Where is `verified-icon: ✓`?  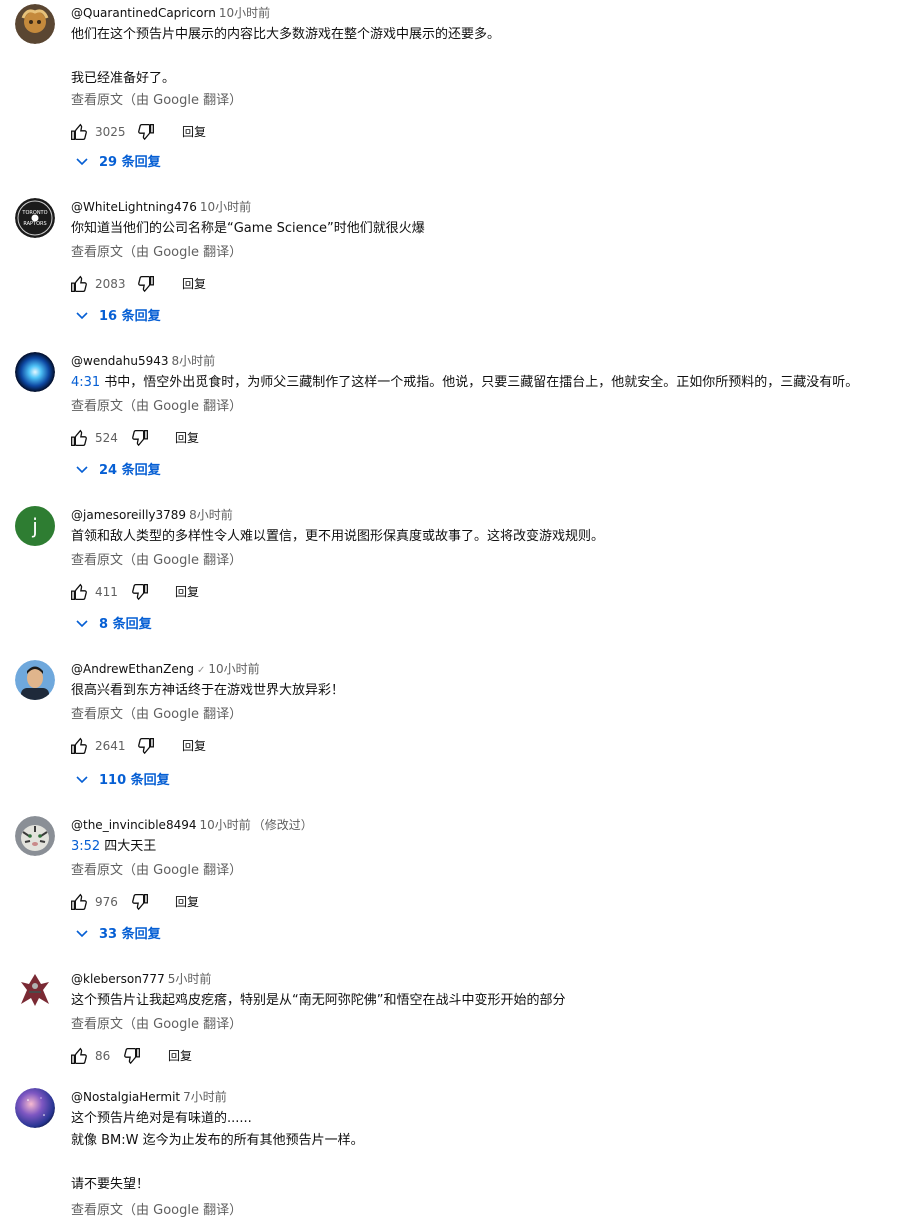
verified-icon: ✓ is located at coordinates (201, 670).